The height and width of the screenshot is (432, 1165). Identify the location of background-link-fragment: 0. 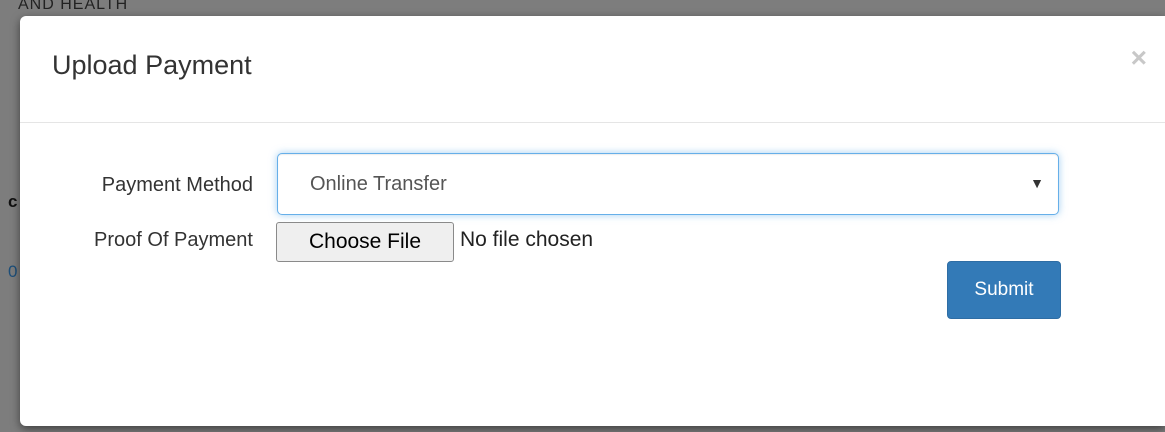
(13, 271).